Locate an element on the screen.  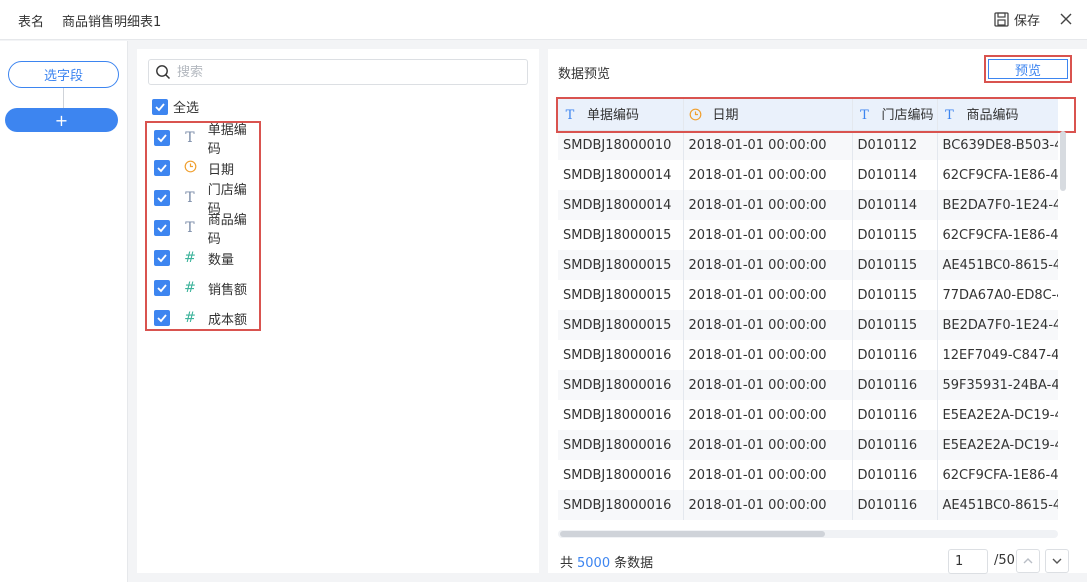
field-item: # 数量 is located at coordinates (194, 258).